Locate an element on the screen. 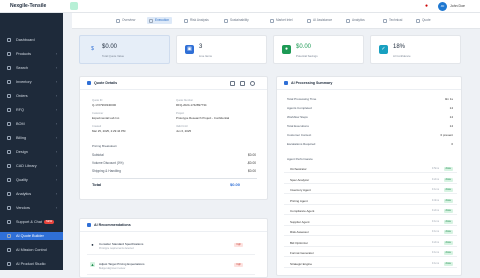  sidebar-item-label: AI Mission Control is located at coordinates (31, 250).